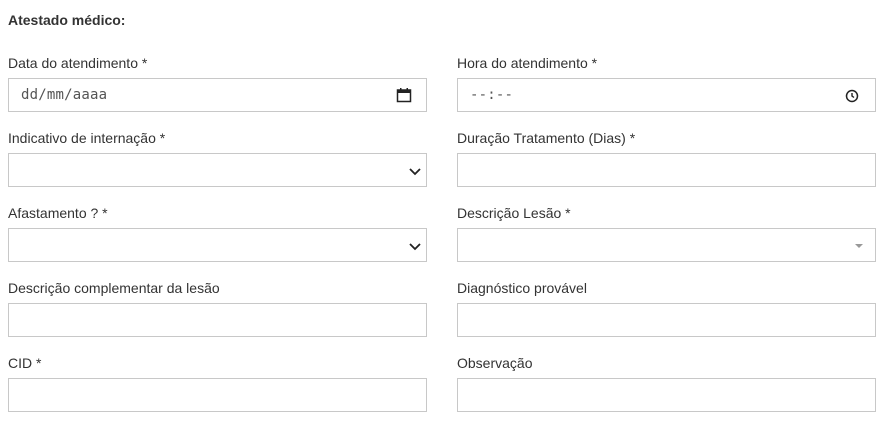 This screenshot has height=439, width=887. What do you see at coordinates (64, 95) in the screenshot?
I see `date-placeholder: dd/mm/aaaa` at bounding box center [64, 95].